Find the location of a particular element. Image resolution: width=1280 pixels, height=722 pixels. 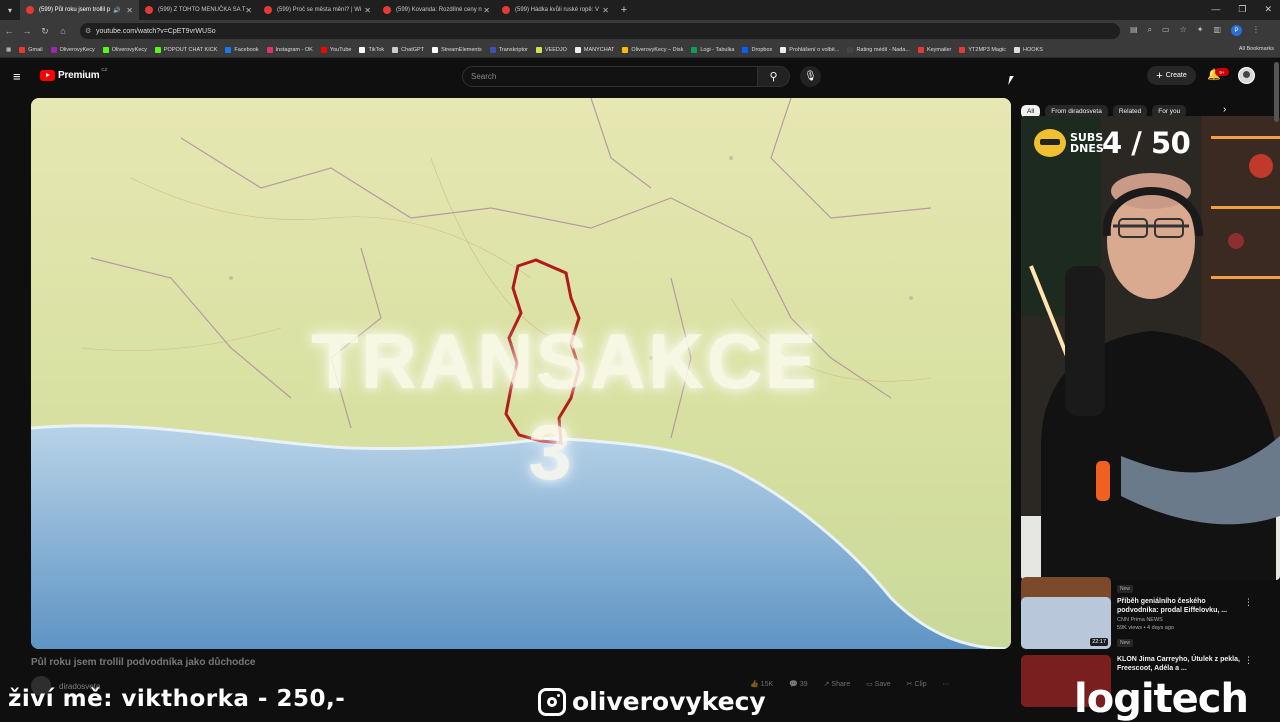

video-thumbnail: 22:17 is located at coordinates (1066, 623).